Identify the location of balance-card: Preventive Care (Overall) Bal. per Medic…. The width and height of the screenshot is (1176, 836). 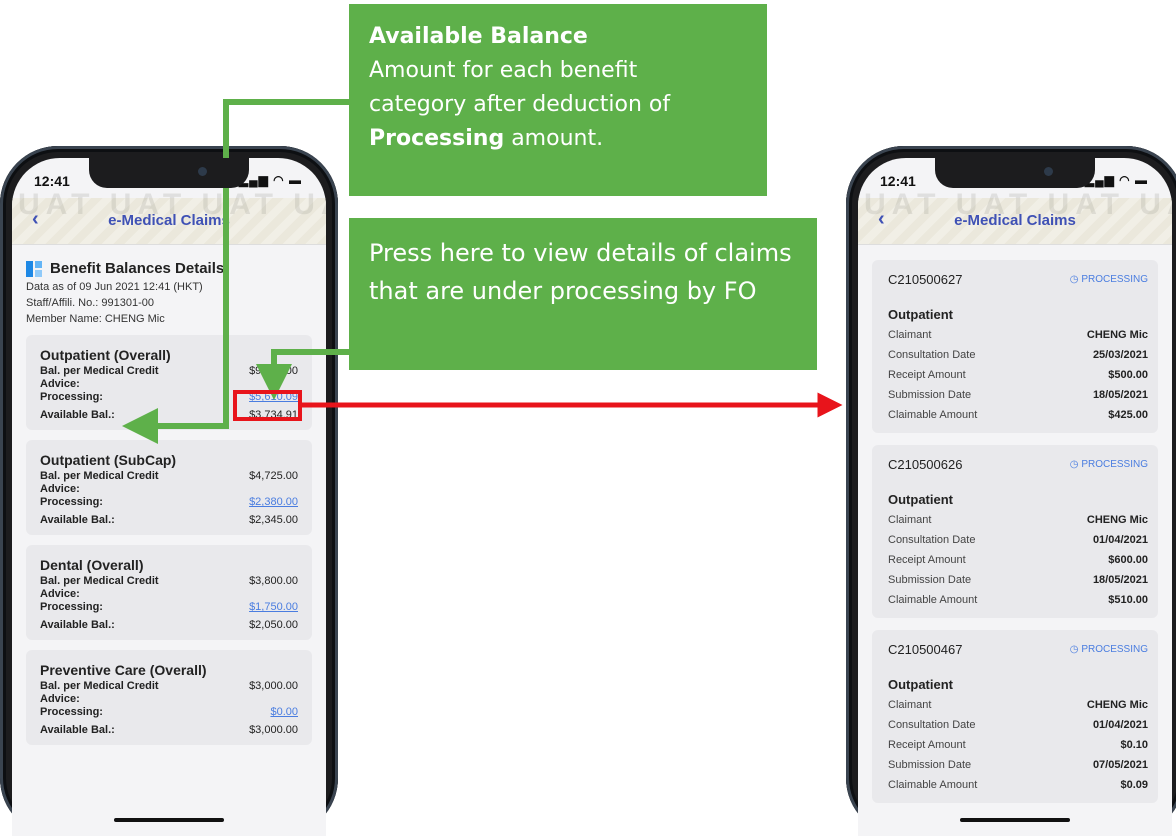
(169, 697).